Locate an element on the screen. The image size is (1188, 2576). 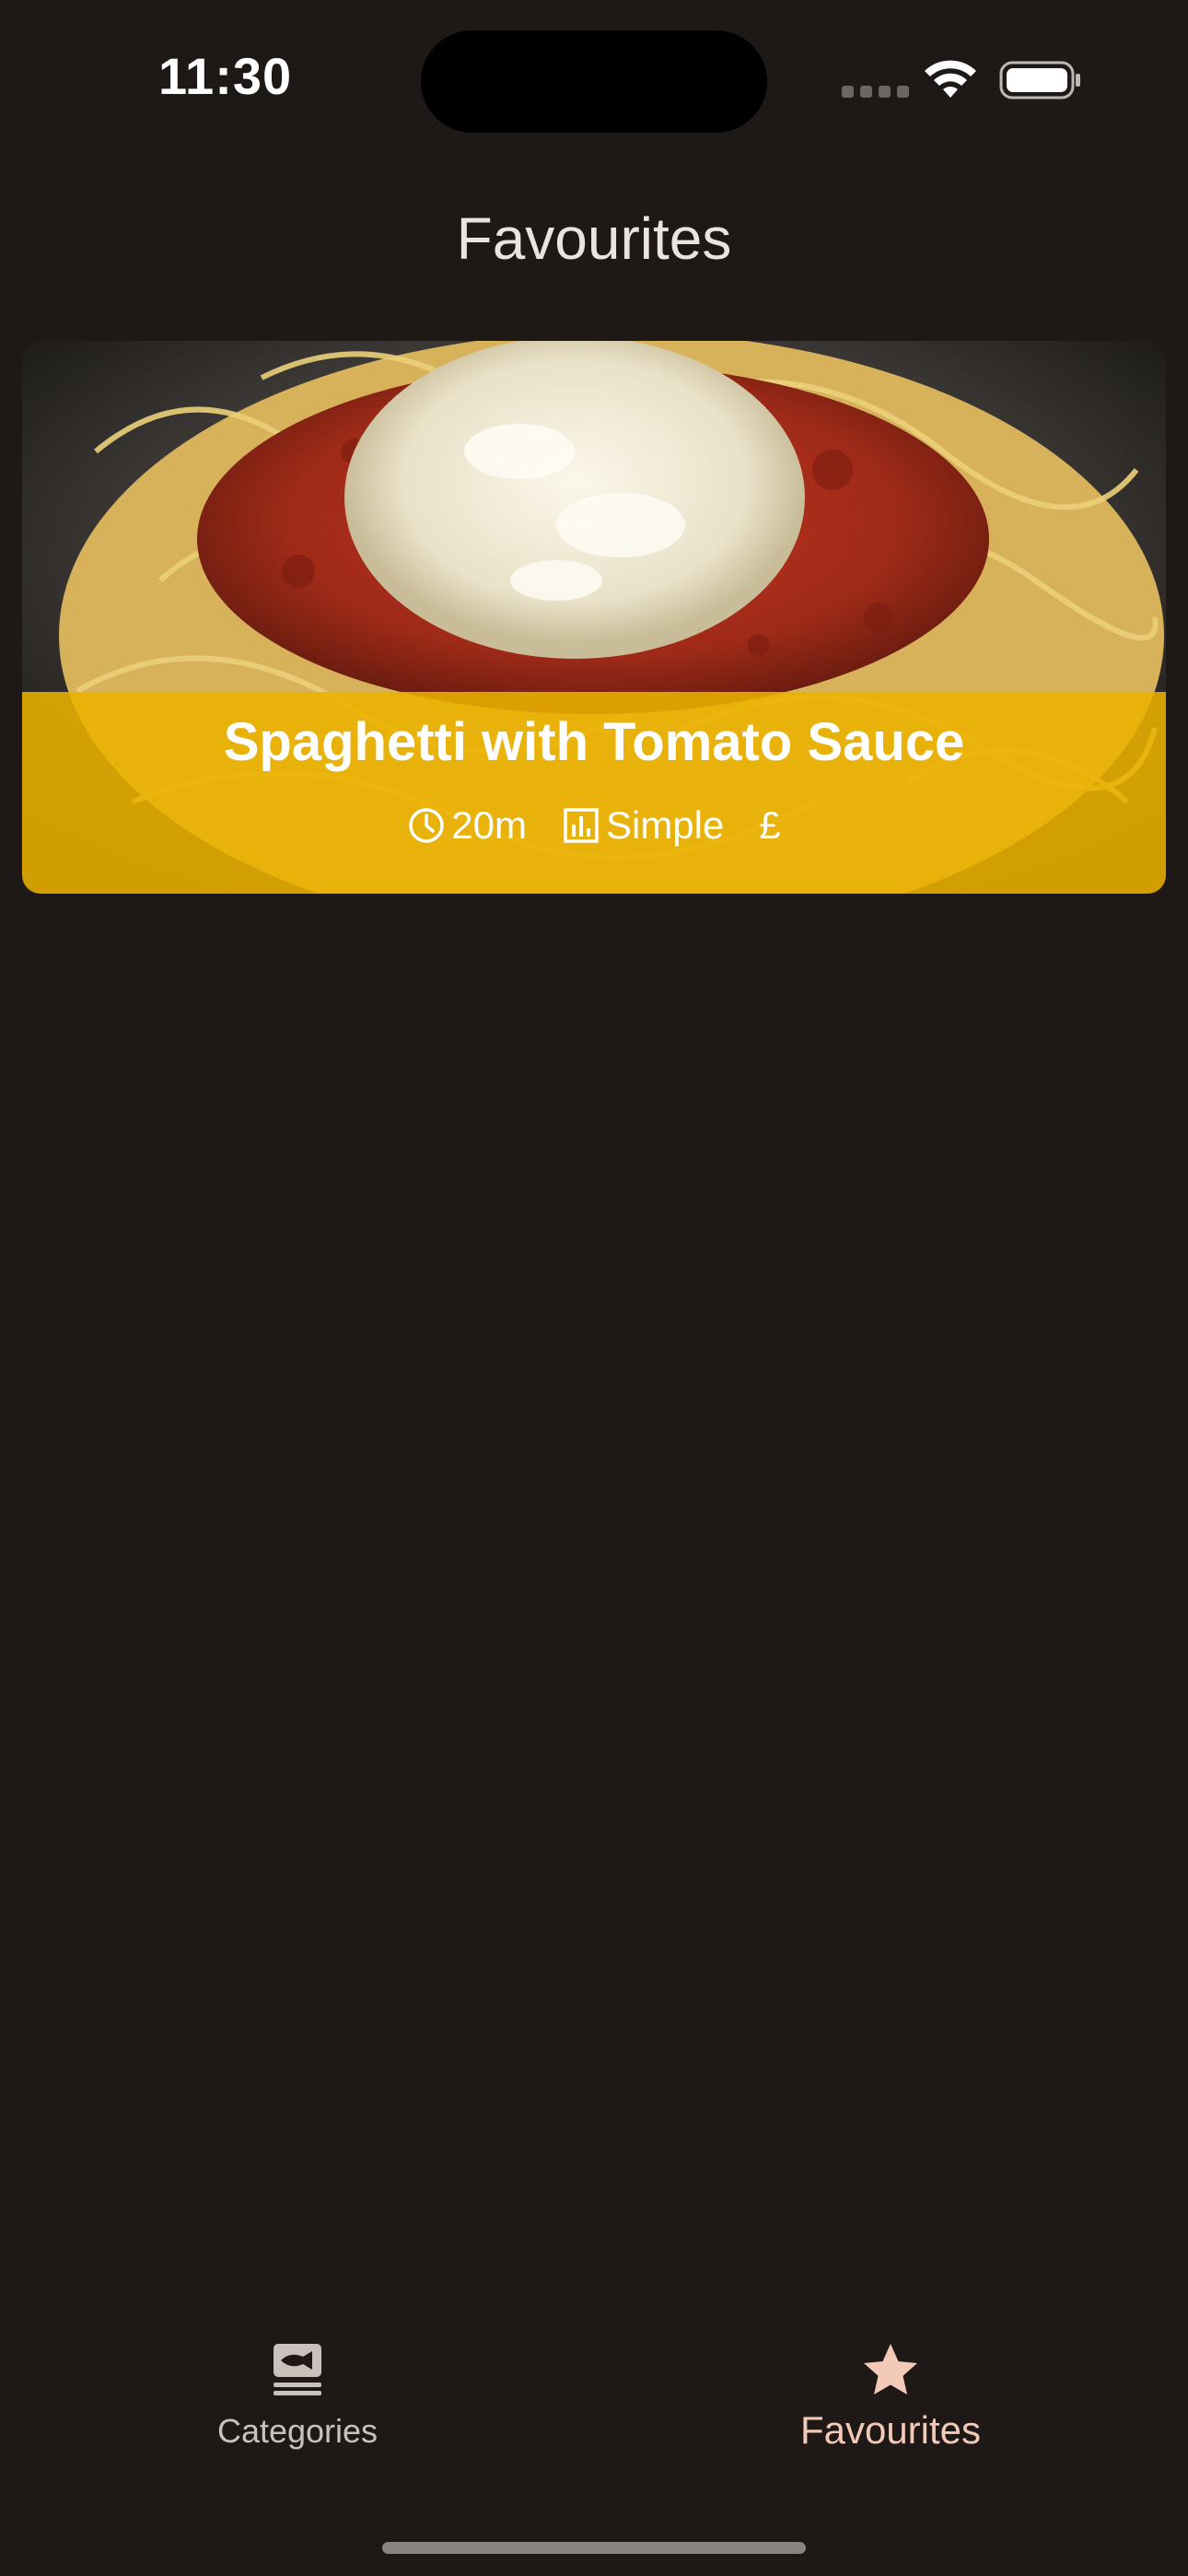
dynamic-island is located at coordinates (594, 81).